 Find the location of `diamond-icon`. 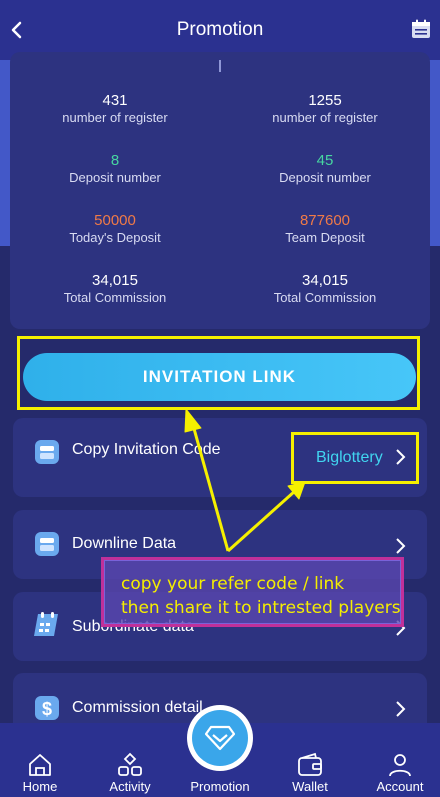

diamond-icon is located at coordinates (220, 738).